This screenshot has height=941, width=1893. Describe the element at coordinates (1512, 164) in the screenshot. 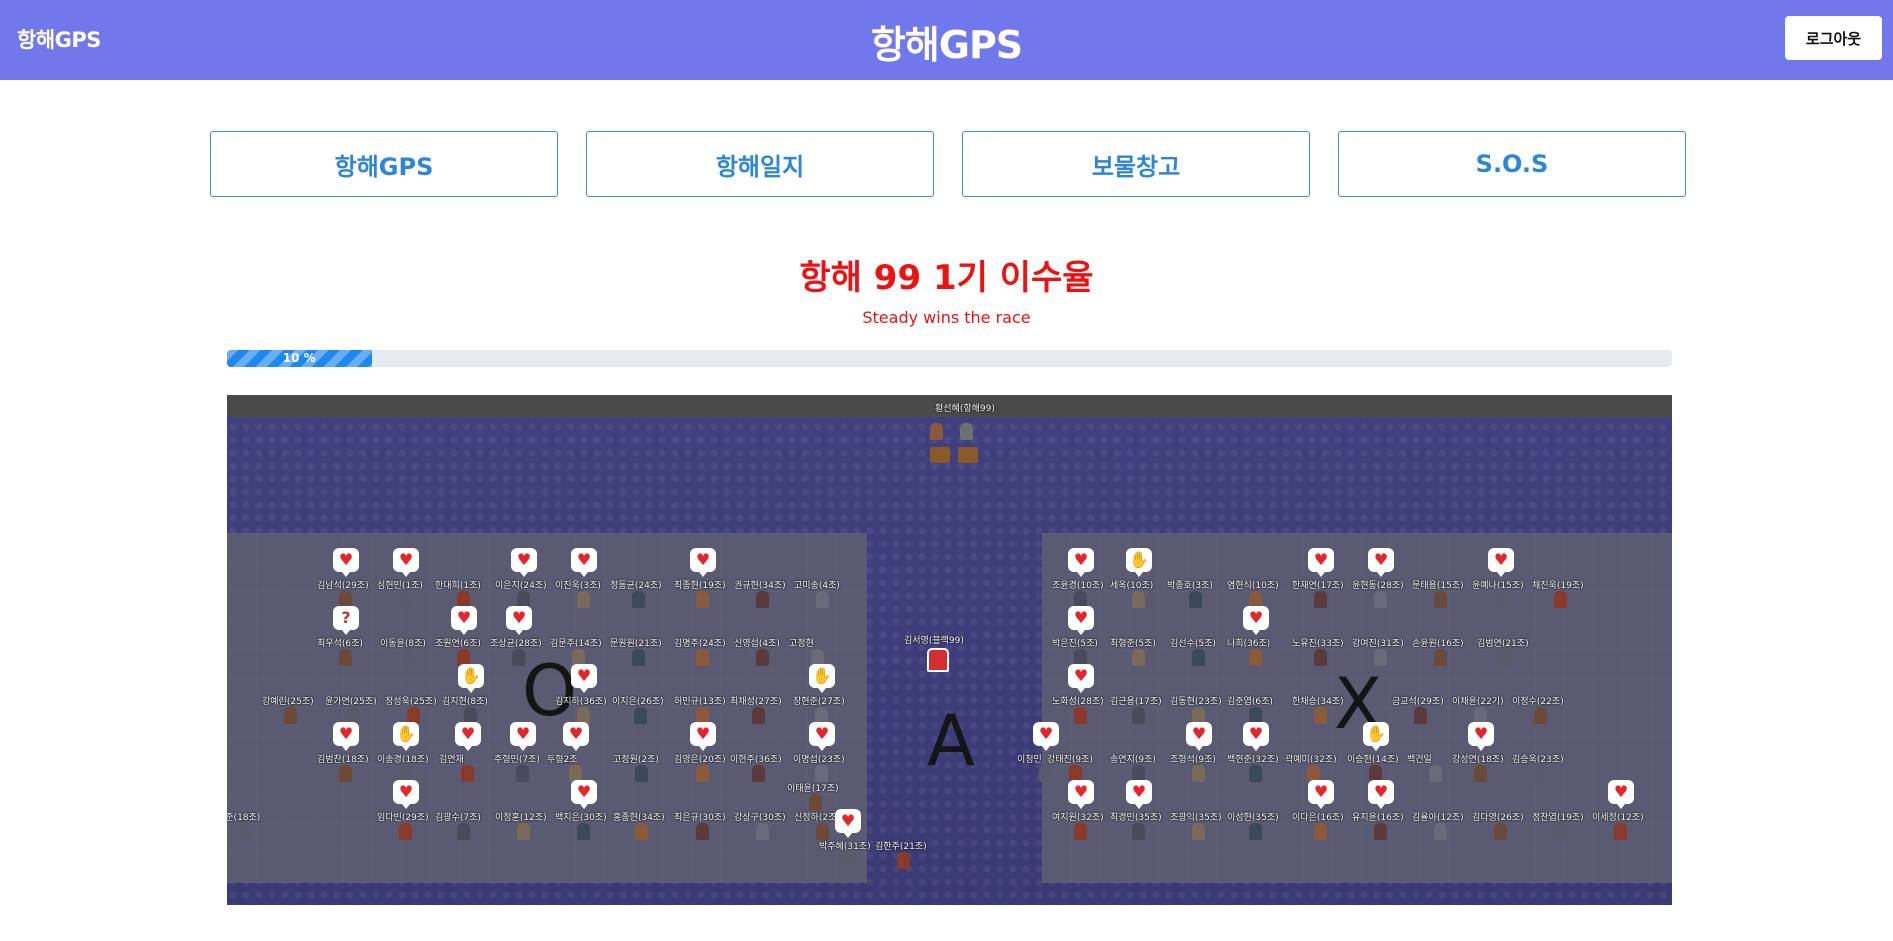

I see `nav-sos-button: S.O.S` at that location.